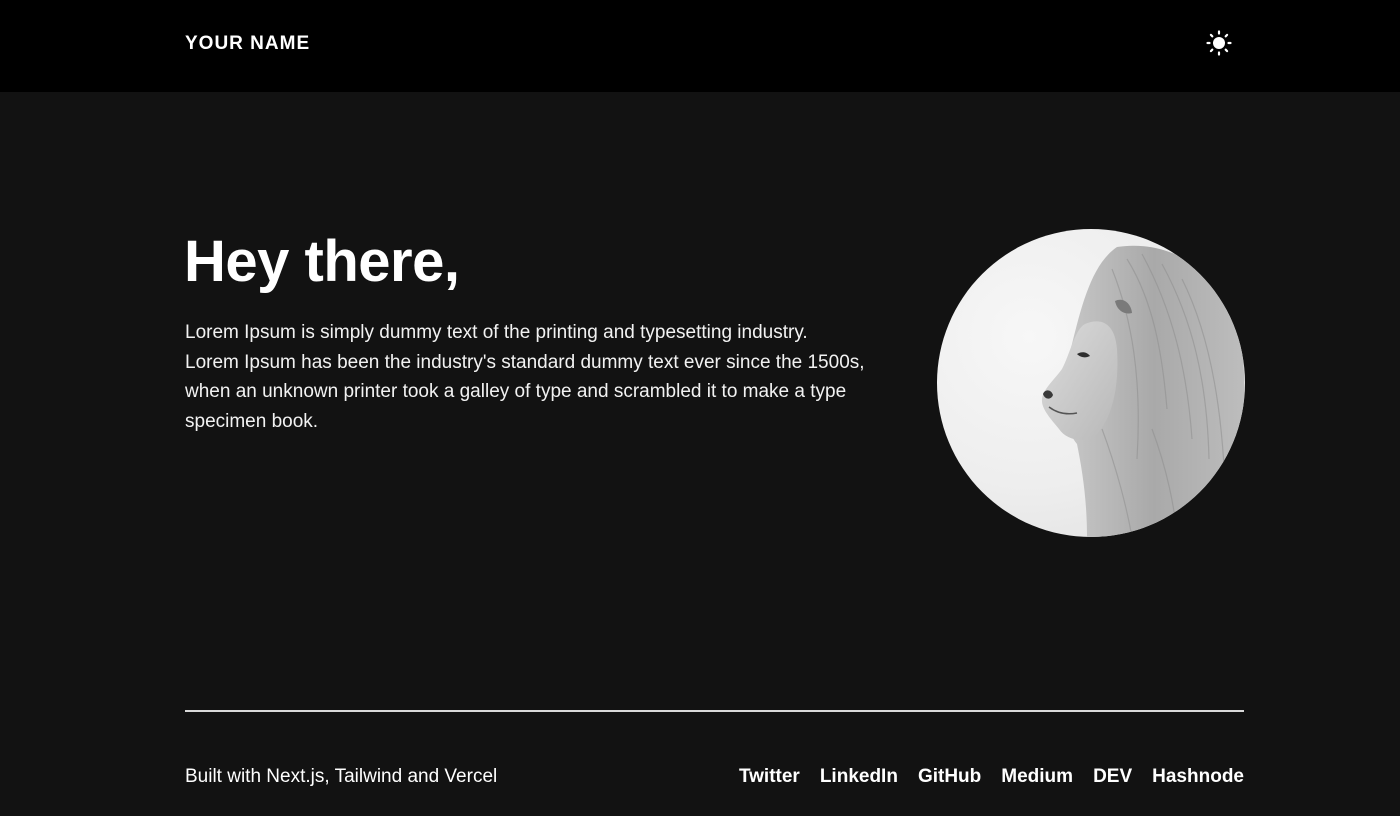 The width and height of the screenshot is (1400, 816). I want to click on footer-credit-text: Built with Next.js, Tailwind and Vercel, so click(341, 776).